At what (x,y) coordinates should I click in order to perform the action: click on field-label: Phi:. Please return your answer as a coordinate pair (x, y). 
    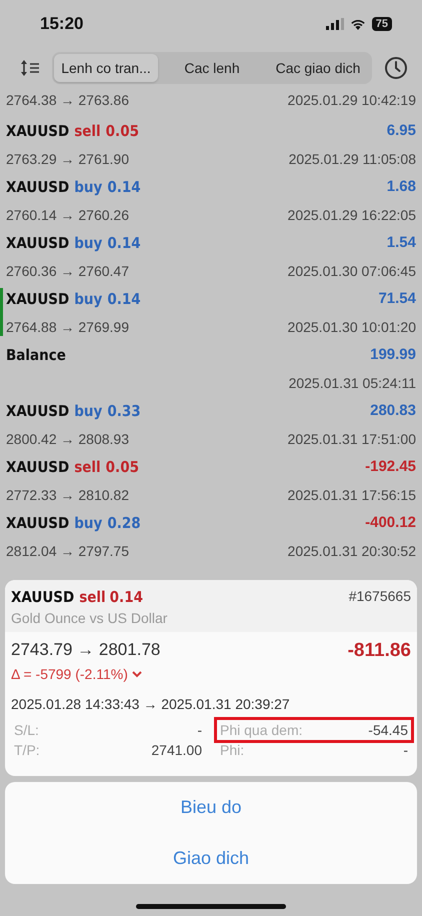
    Looking at the image, I should click on (232, 750).